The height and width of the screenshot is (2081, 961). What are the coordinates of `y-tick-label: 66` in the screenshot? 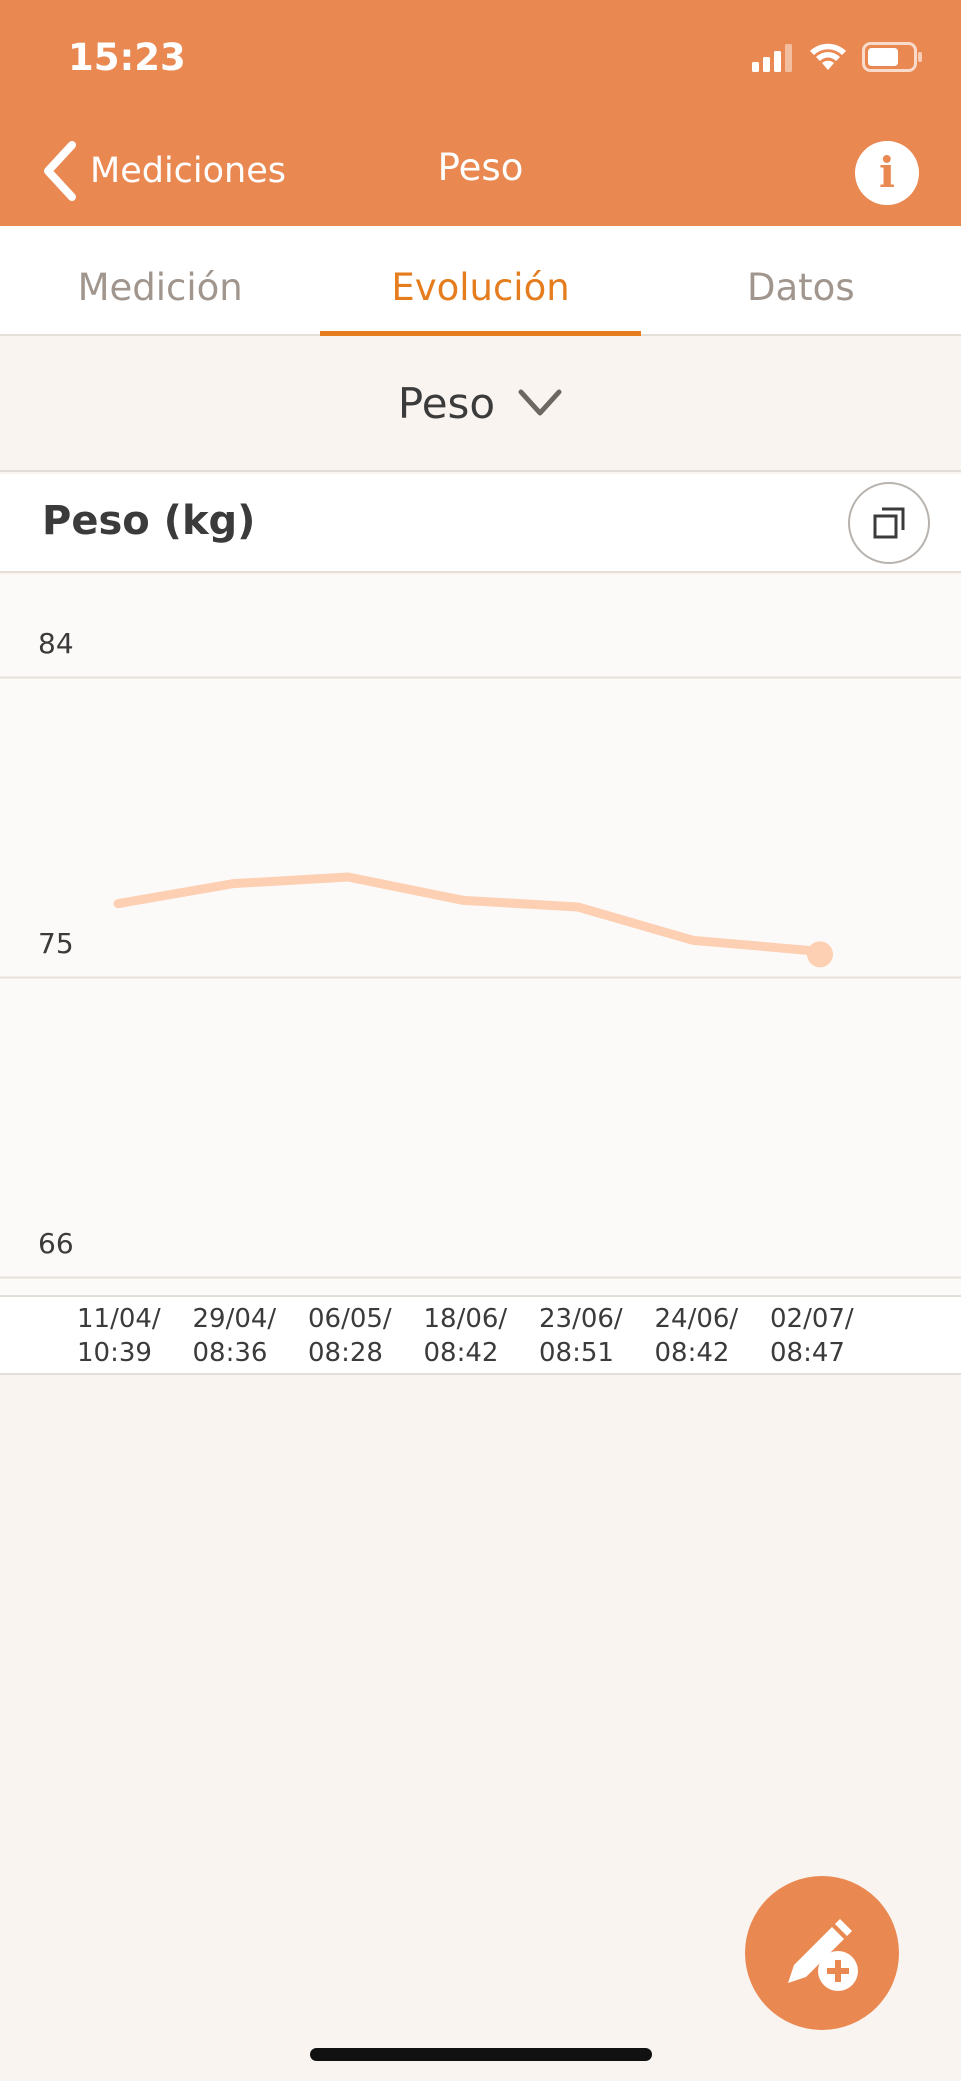 It's located at (56, 1243).